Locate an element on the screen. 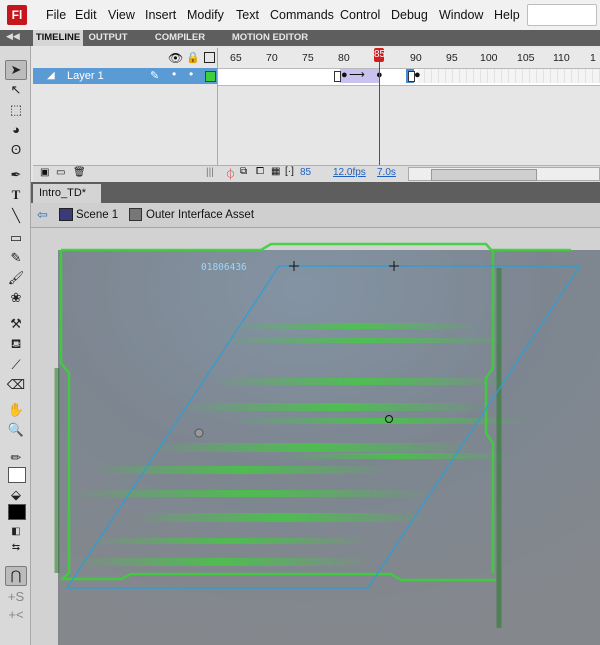 The width and height of the screenshot is (600, 645). playhead-line is located at coordinates (379, 121).